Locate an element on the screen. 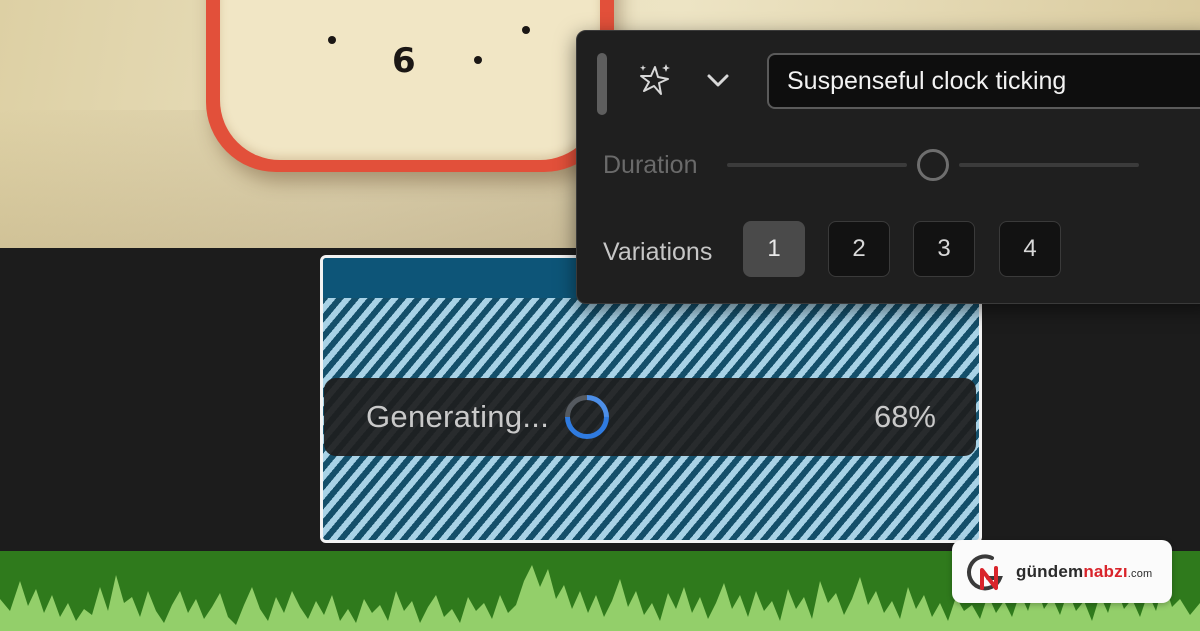 Image resolution: width=1200 pixels, height=631 pixels. variation-button-1: 1 is located at coordinates (774, 249).